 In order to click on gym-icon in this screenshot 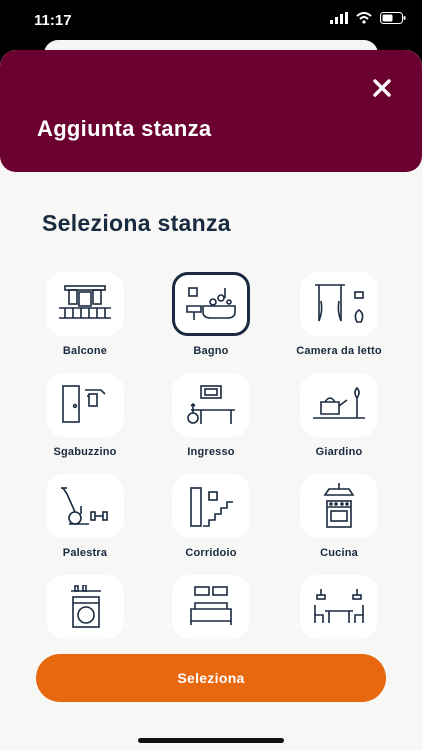, I will do `click(84, 506)`.